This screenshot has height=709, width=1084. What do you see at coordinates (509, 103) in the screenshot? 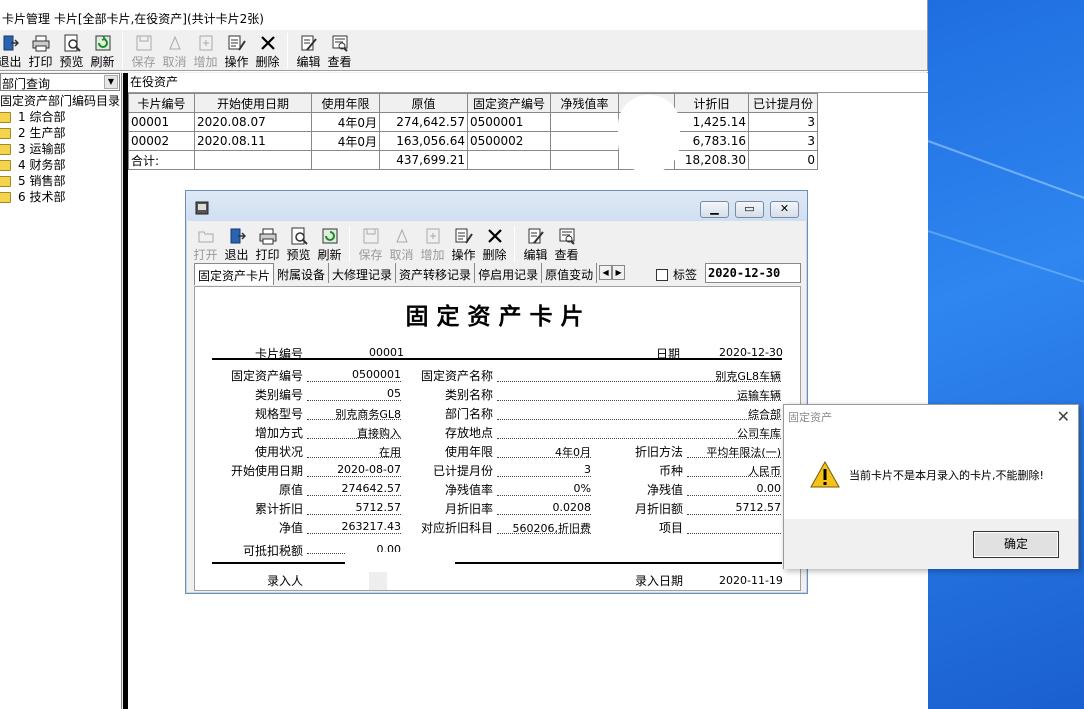
I see `column-header: 固定资产编号` at bounding box center [509, 103].